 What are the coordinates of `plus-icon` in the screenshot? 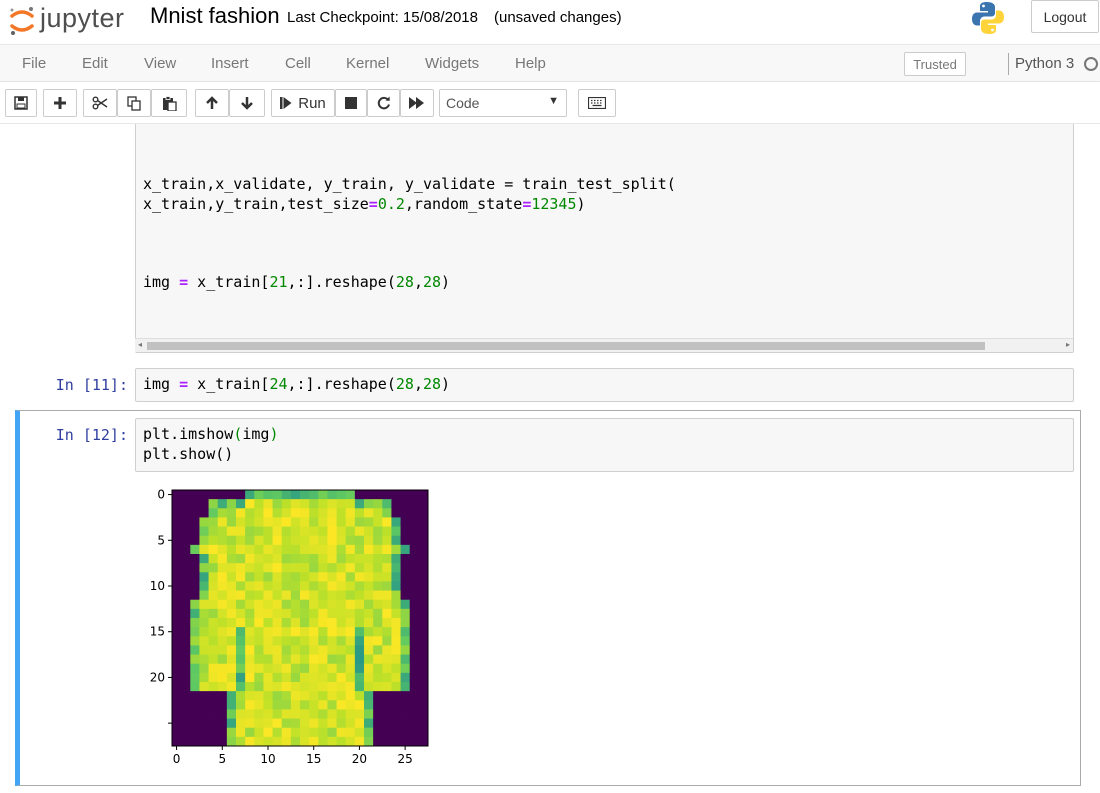 It's located at (60, 103).